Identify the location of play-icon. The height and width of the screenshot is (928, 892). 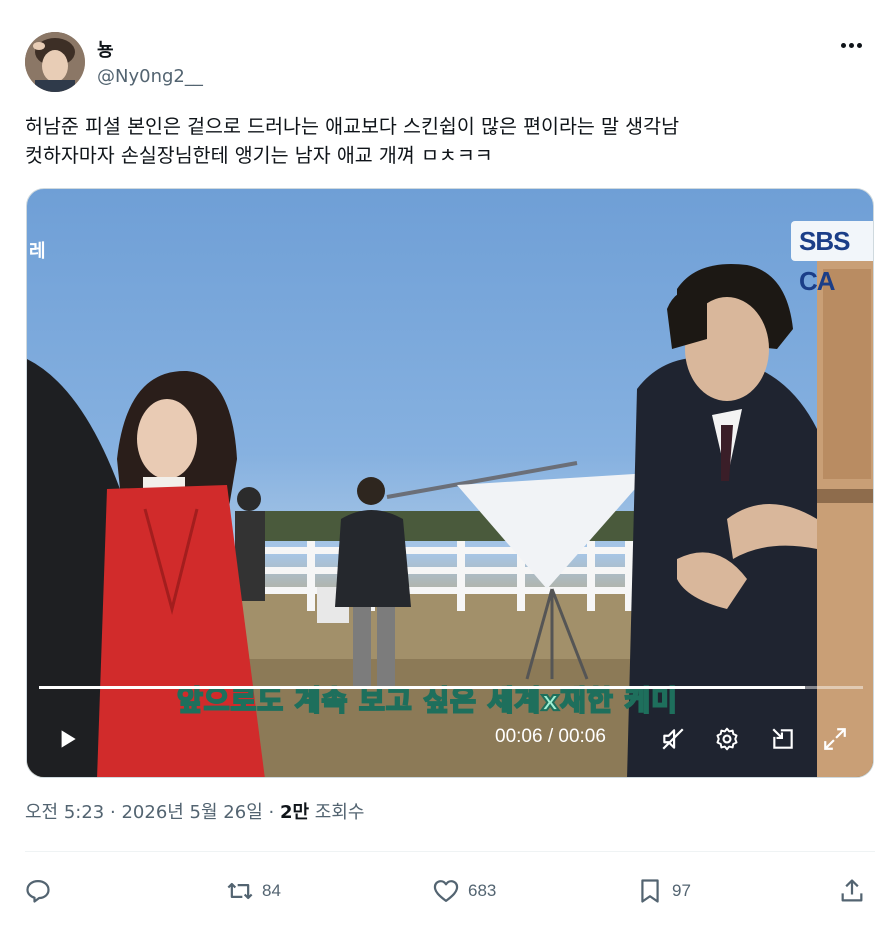
(68, 739).